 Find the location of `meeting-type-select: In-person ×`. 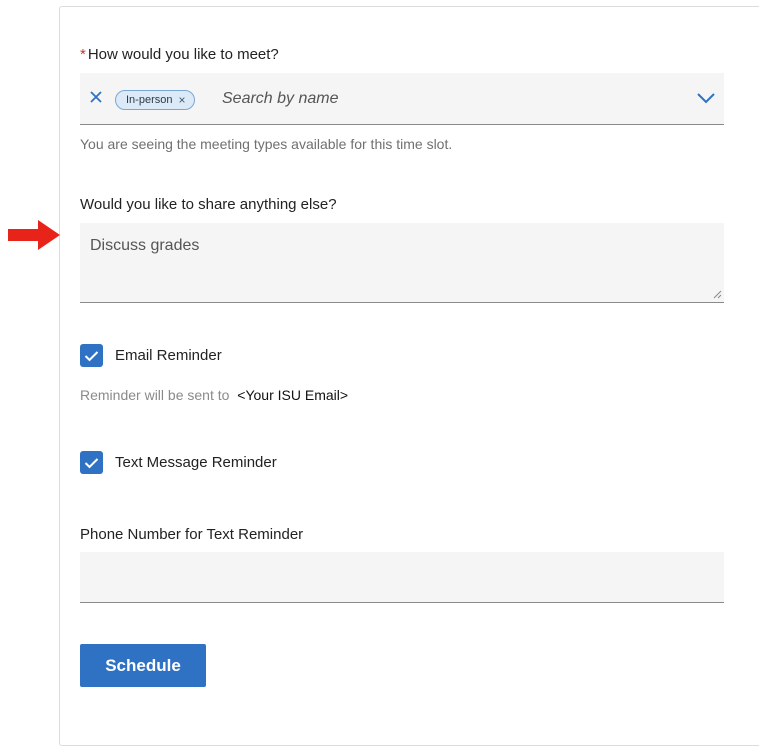

meeting-type-select: In-person × is located at coordinates (402, 99).